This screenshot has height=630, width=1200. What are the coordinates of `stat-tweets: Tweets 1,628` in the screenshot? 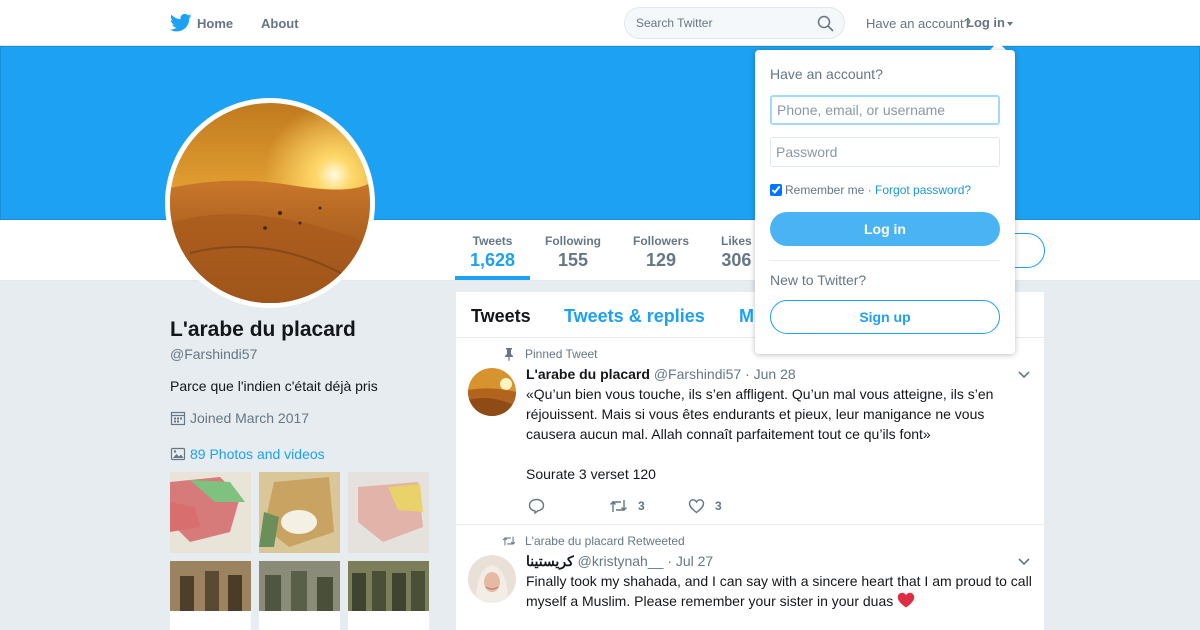 It's located at (492, 252).